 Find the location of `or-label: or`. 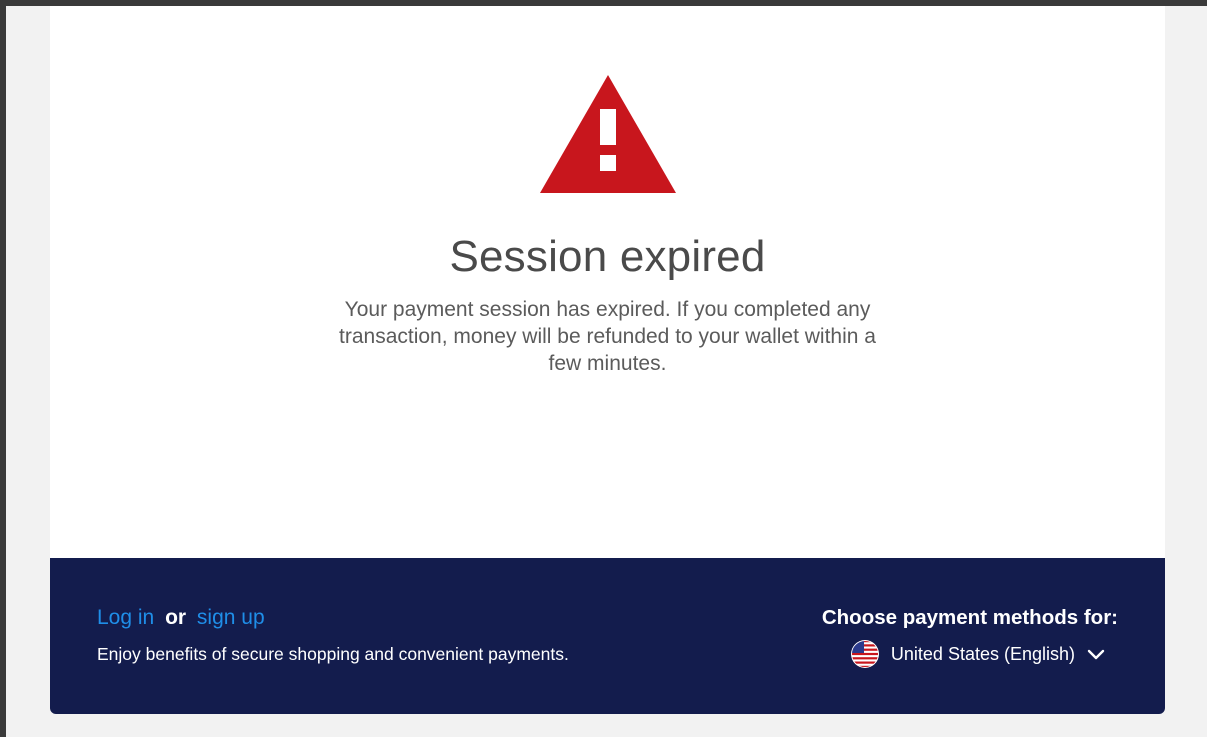

or-label: or is located at coordinates (176, 617).